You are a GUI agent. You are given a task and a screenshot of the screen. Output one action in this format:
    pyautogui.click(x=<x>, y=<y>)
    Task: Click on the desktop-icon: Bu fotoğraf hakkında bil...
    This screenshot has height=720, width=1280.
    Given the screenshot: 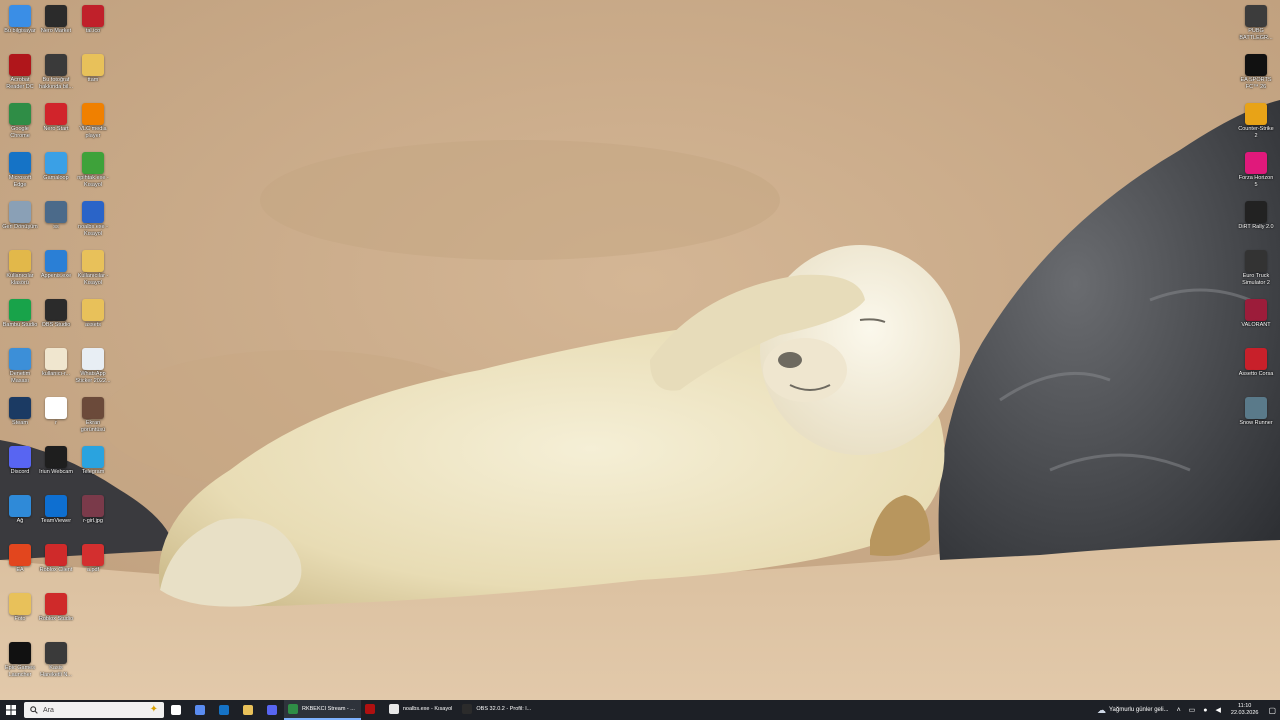 What is the action you would take?
    pyautogui.click(x=56, y=72)
    